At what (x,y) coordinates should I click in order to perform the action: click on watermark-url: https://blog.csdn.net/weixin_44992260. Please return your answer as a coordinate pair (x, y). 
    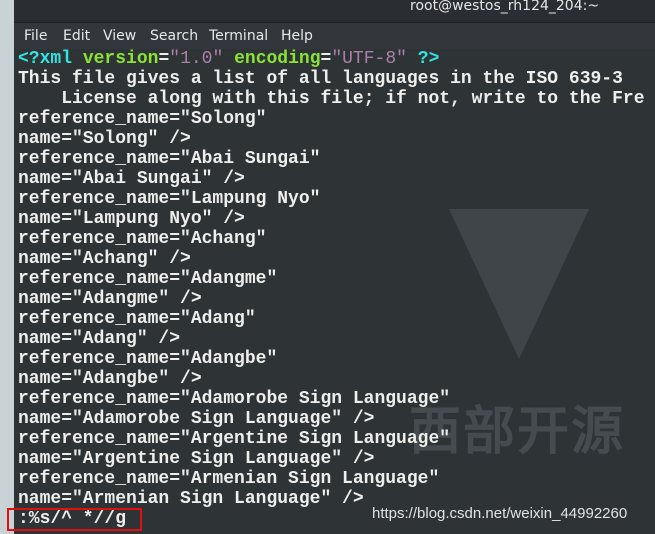
    Looking at the image, I should click on (500, 513).